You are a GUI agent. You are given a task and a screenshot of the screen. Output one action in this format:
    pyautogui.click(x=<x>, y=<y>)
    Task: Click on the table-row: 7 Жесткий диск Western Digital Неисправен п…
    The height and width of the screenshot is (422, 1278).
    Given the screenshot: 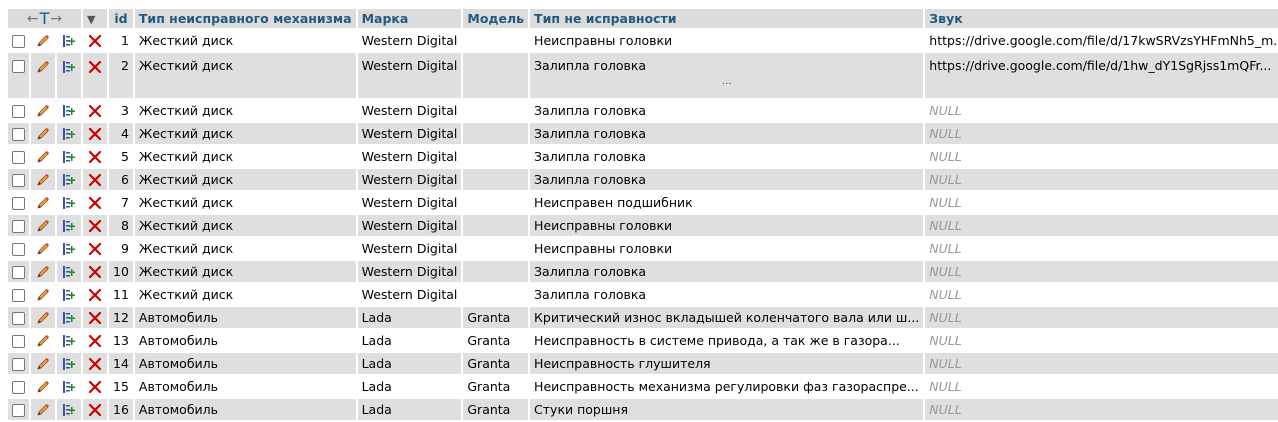 What is the action you would take?
    pyautogui.click(x=643, y=202)
    